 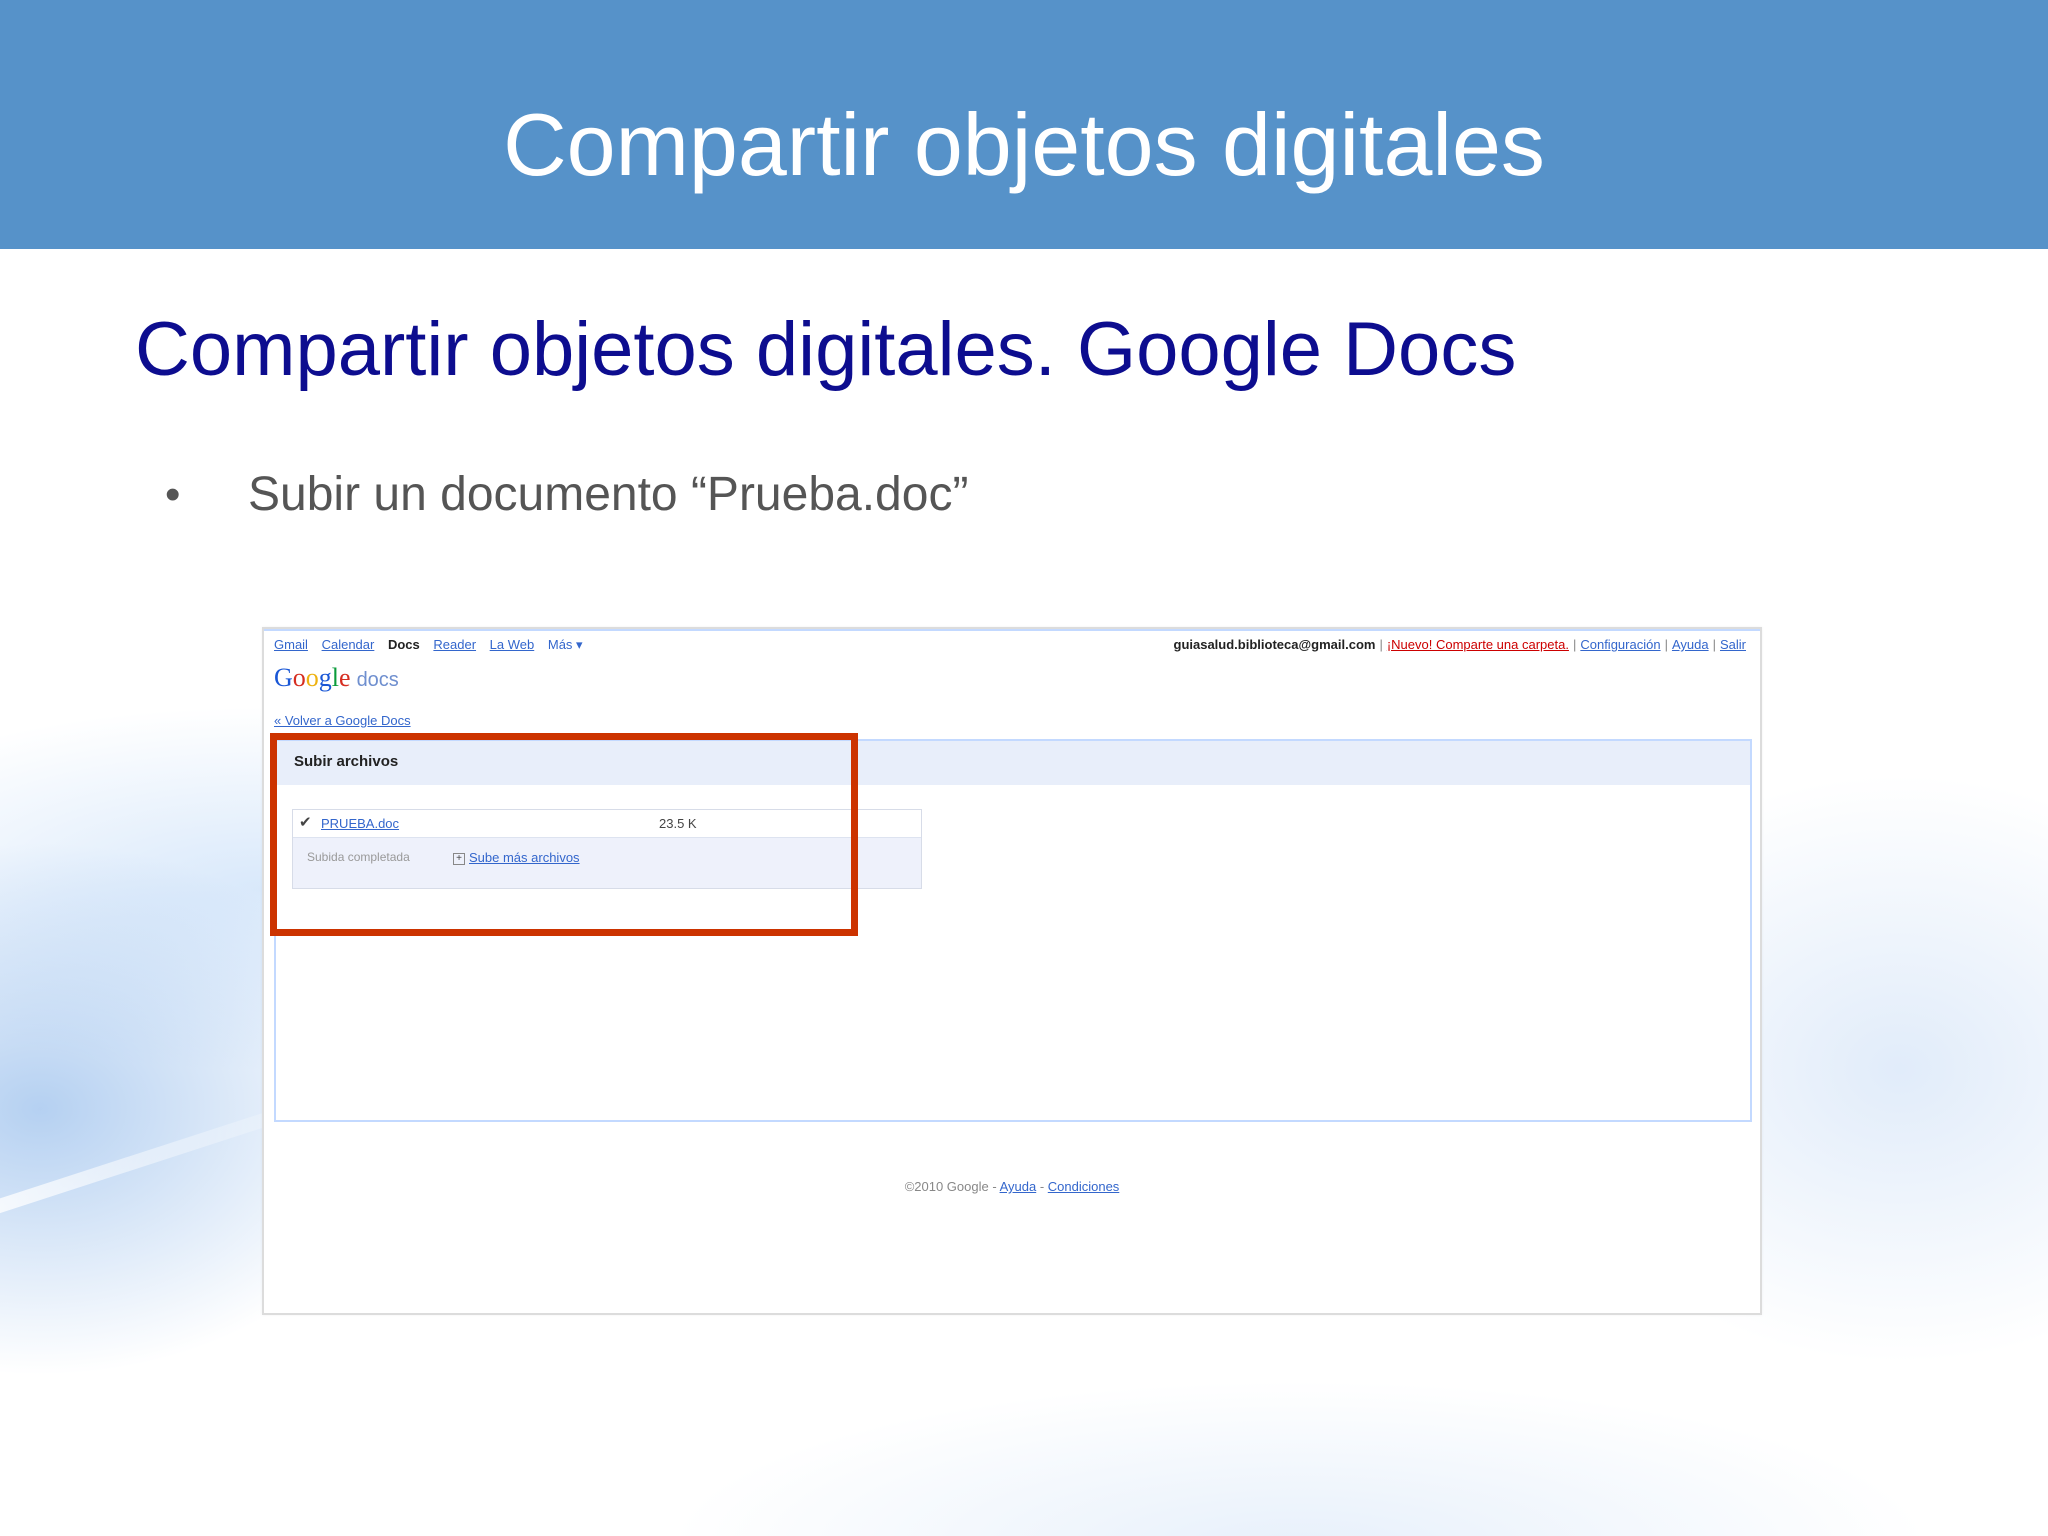 What do you see at coordinates (291, 644) in the screenshot?
I see `nav-gmail: Gmail` at bounding box center [291, 644].